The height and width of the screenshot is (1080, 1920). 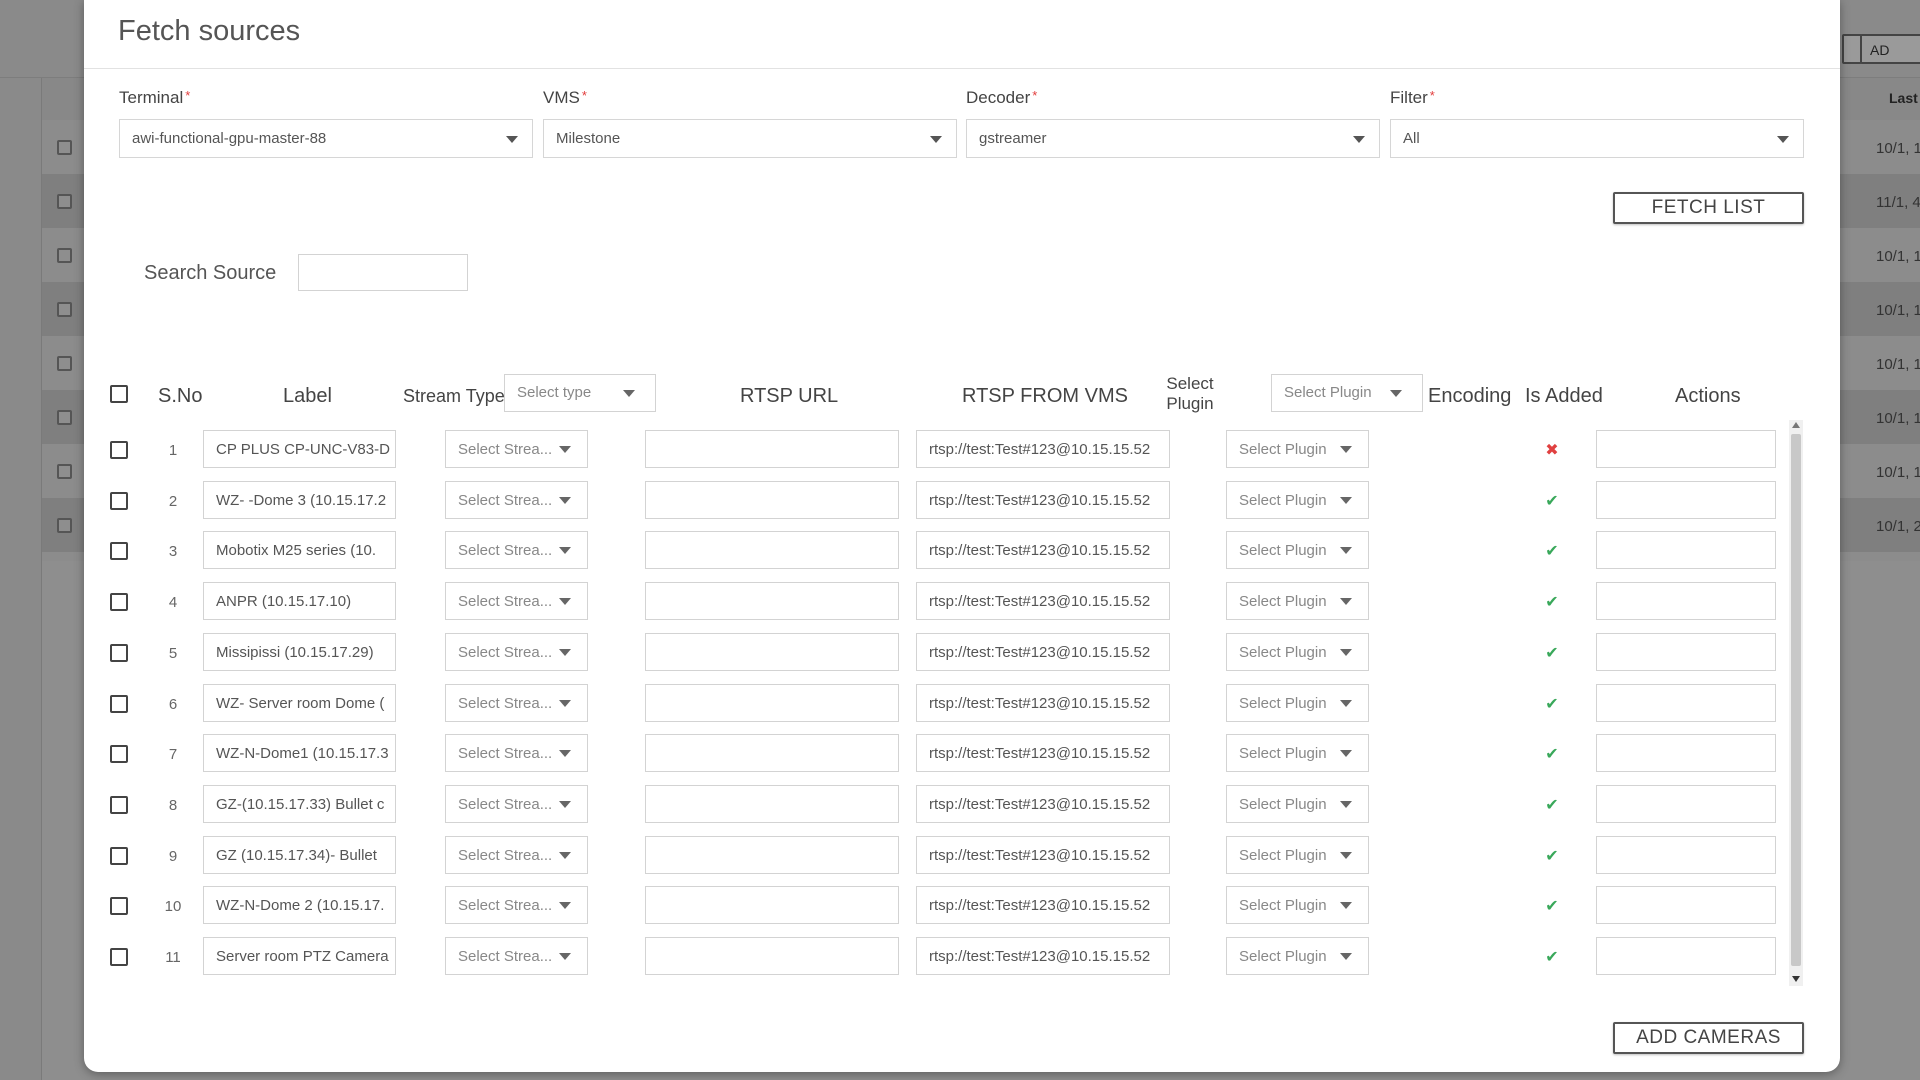 What do you see at coordinates (1035, 95) in the screenshot?
I see `required-mark: *` at bounding box center [1035, 95].